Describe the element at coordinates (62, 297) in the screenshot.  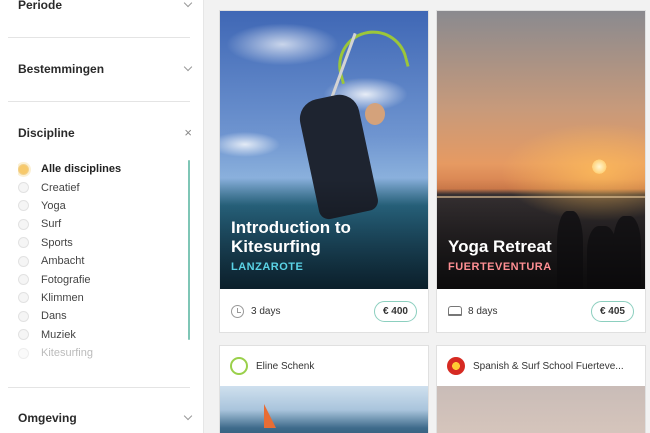
I see `discipline-label: Klimmen` at that location.